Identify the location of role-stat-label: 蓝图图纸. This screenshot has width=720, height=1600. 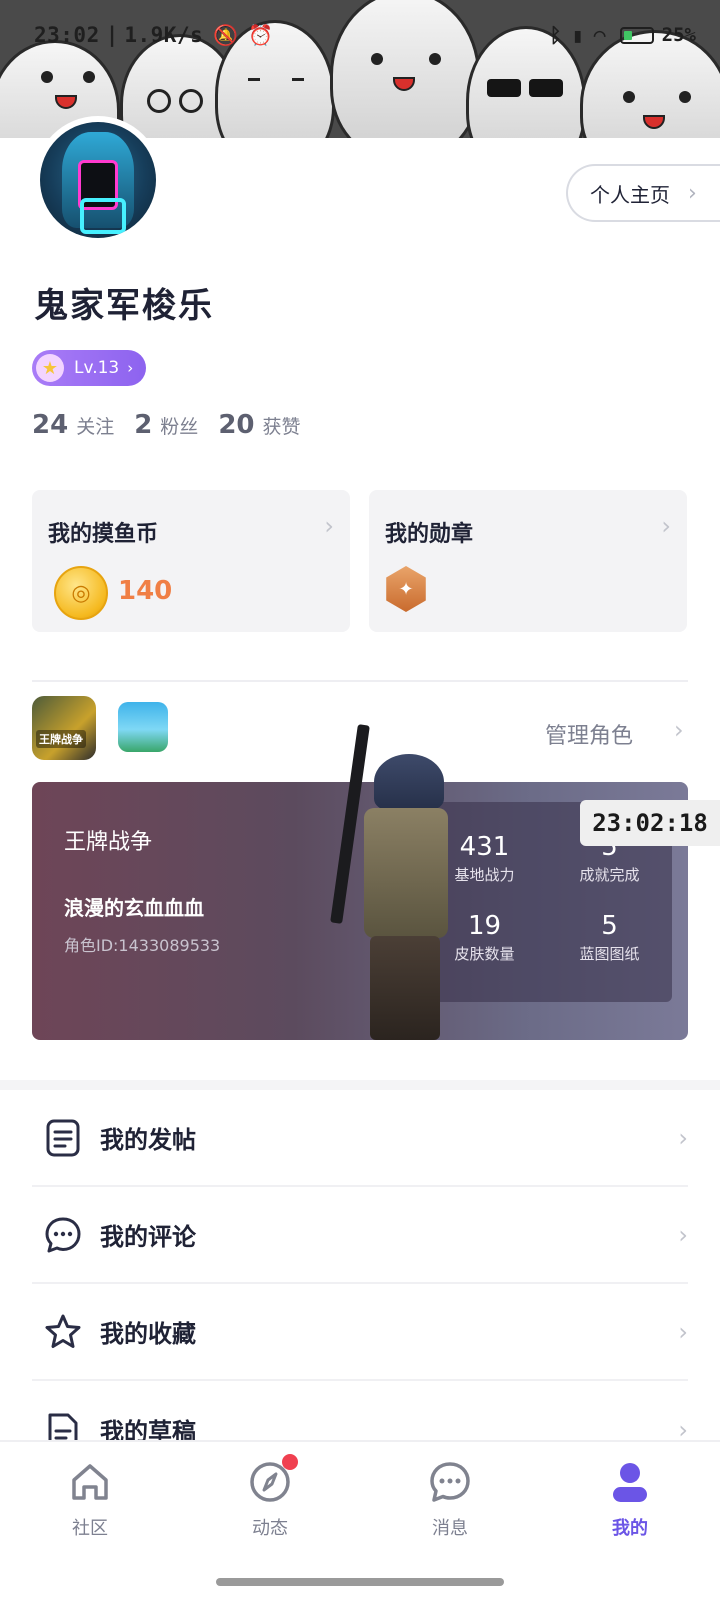
(609, 954).